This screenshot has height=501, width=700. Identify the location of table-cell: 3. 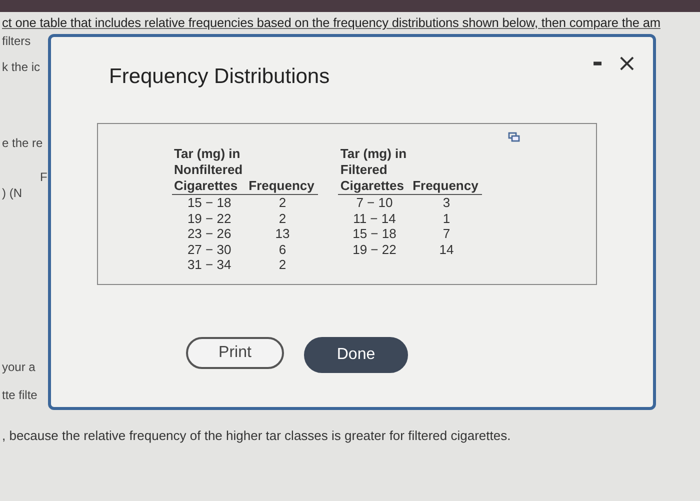
(446, 202).